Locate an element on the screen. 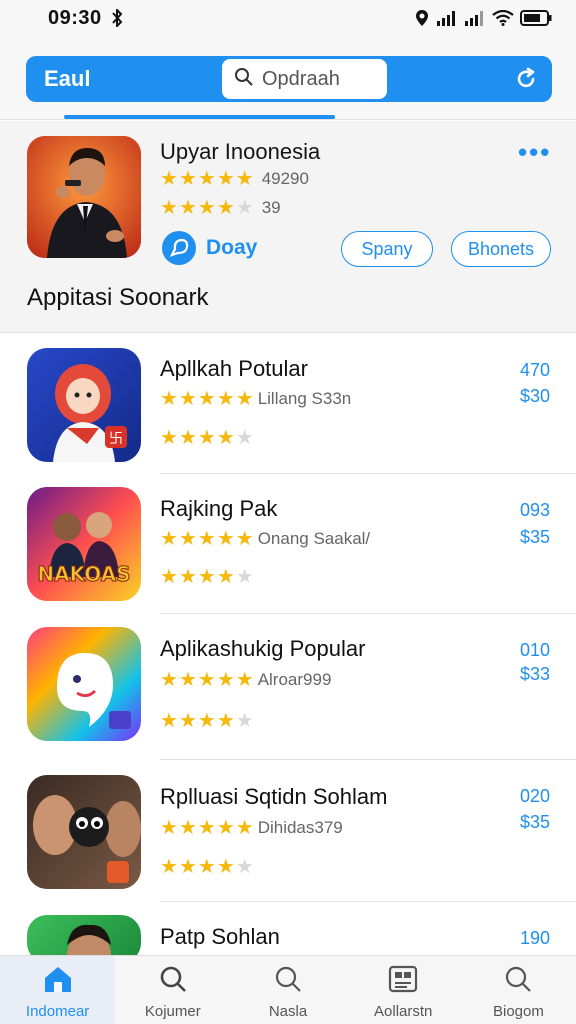 The height and width of the screenshot is (1024, 576). app-title: Rajking Pak is located at coordinates (219, 508).